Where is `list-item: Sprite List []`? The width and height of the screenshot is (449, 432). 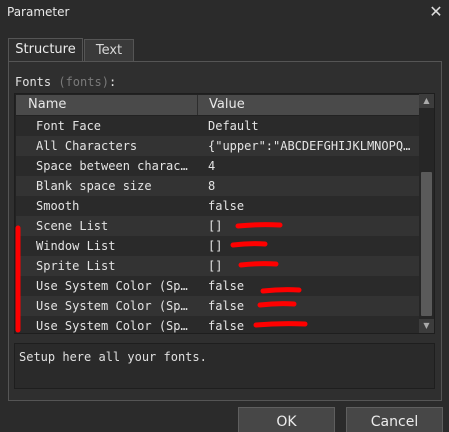
list-item: Sprite List [] is located at coordinates (217, 266).